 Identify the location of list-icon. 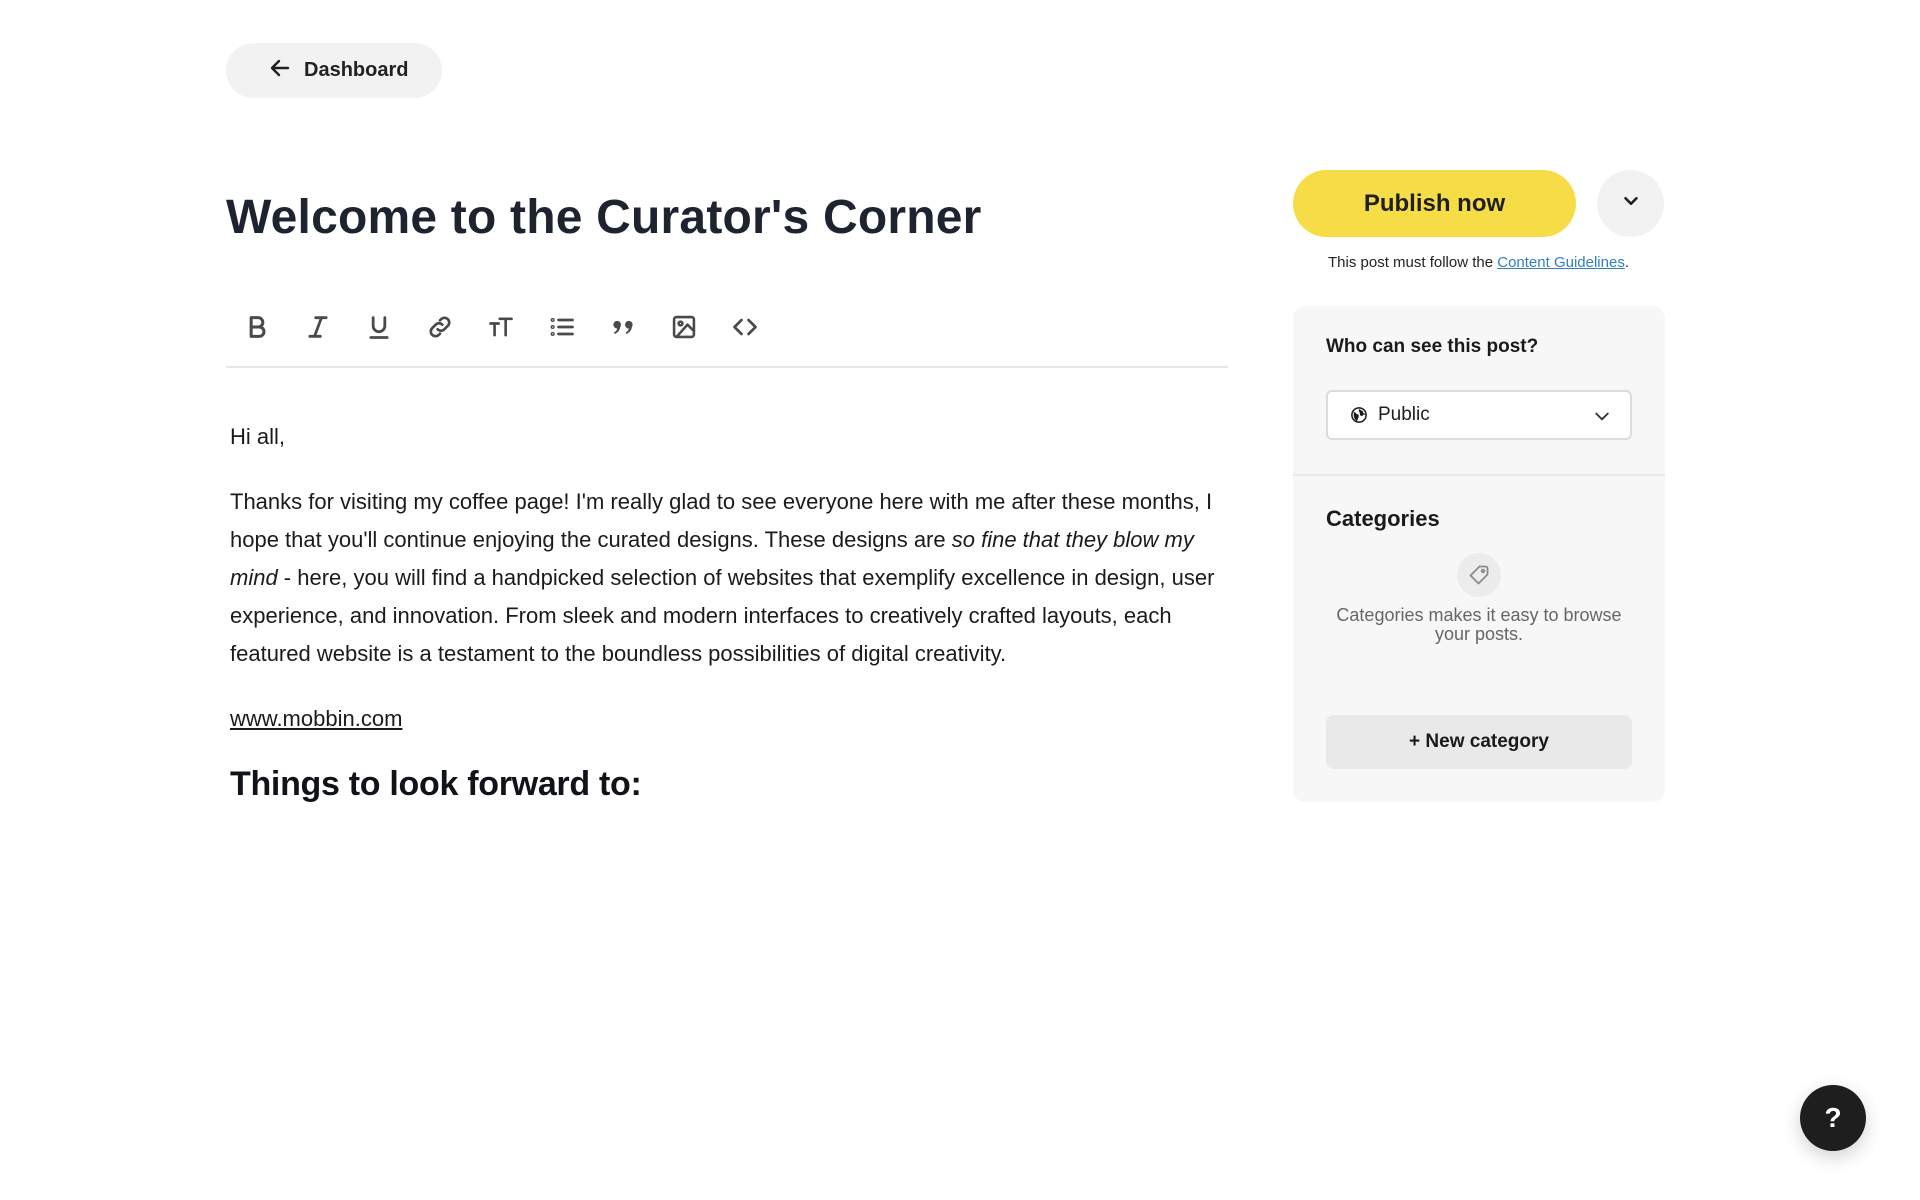
(561, 327).